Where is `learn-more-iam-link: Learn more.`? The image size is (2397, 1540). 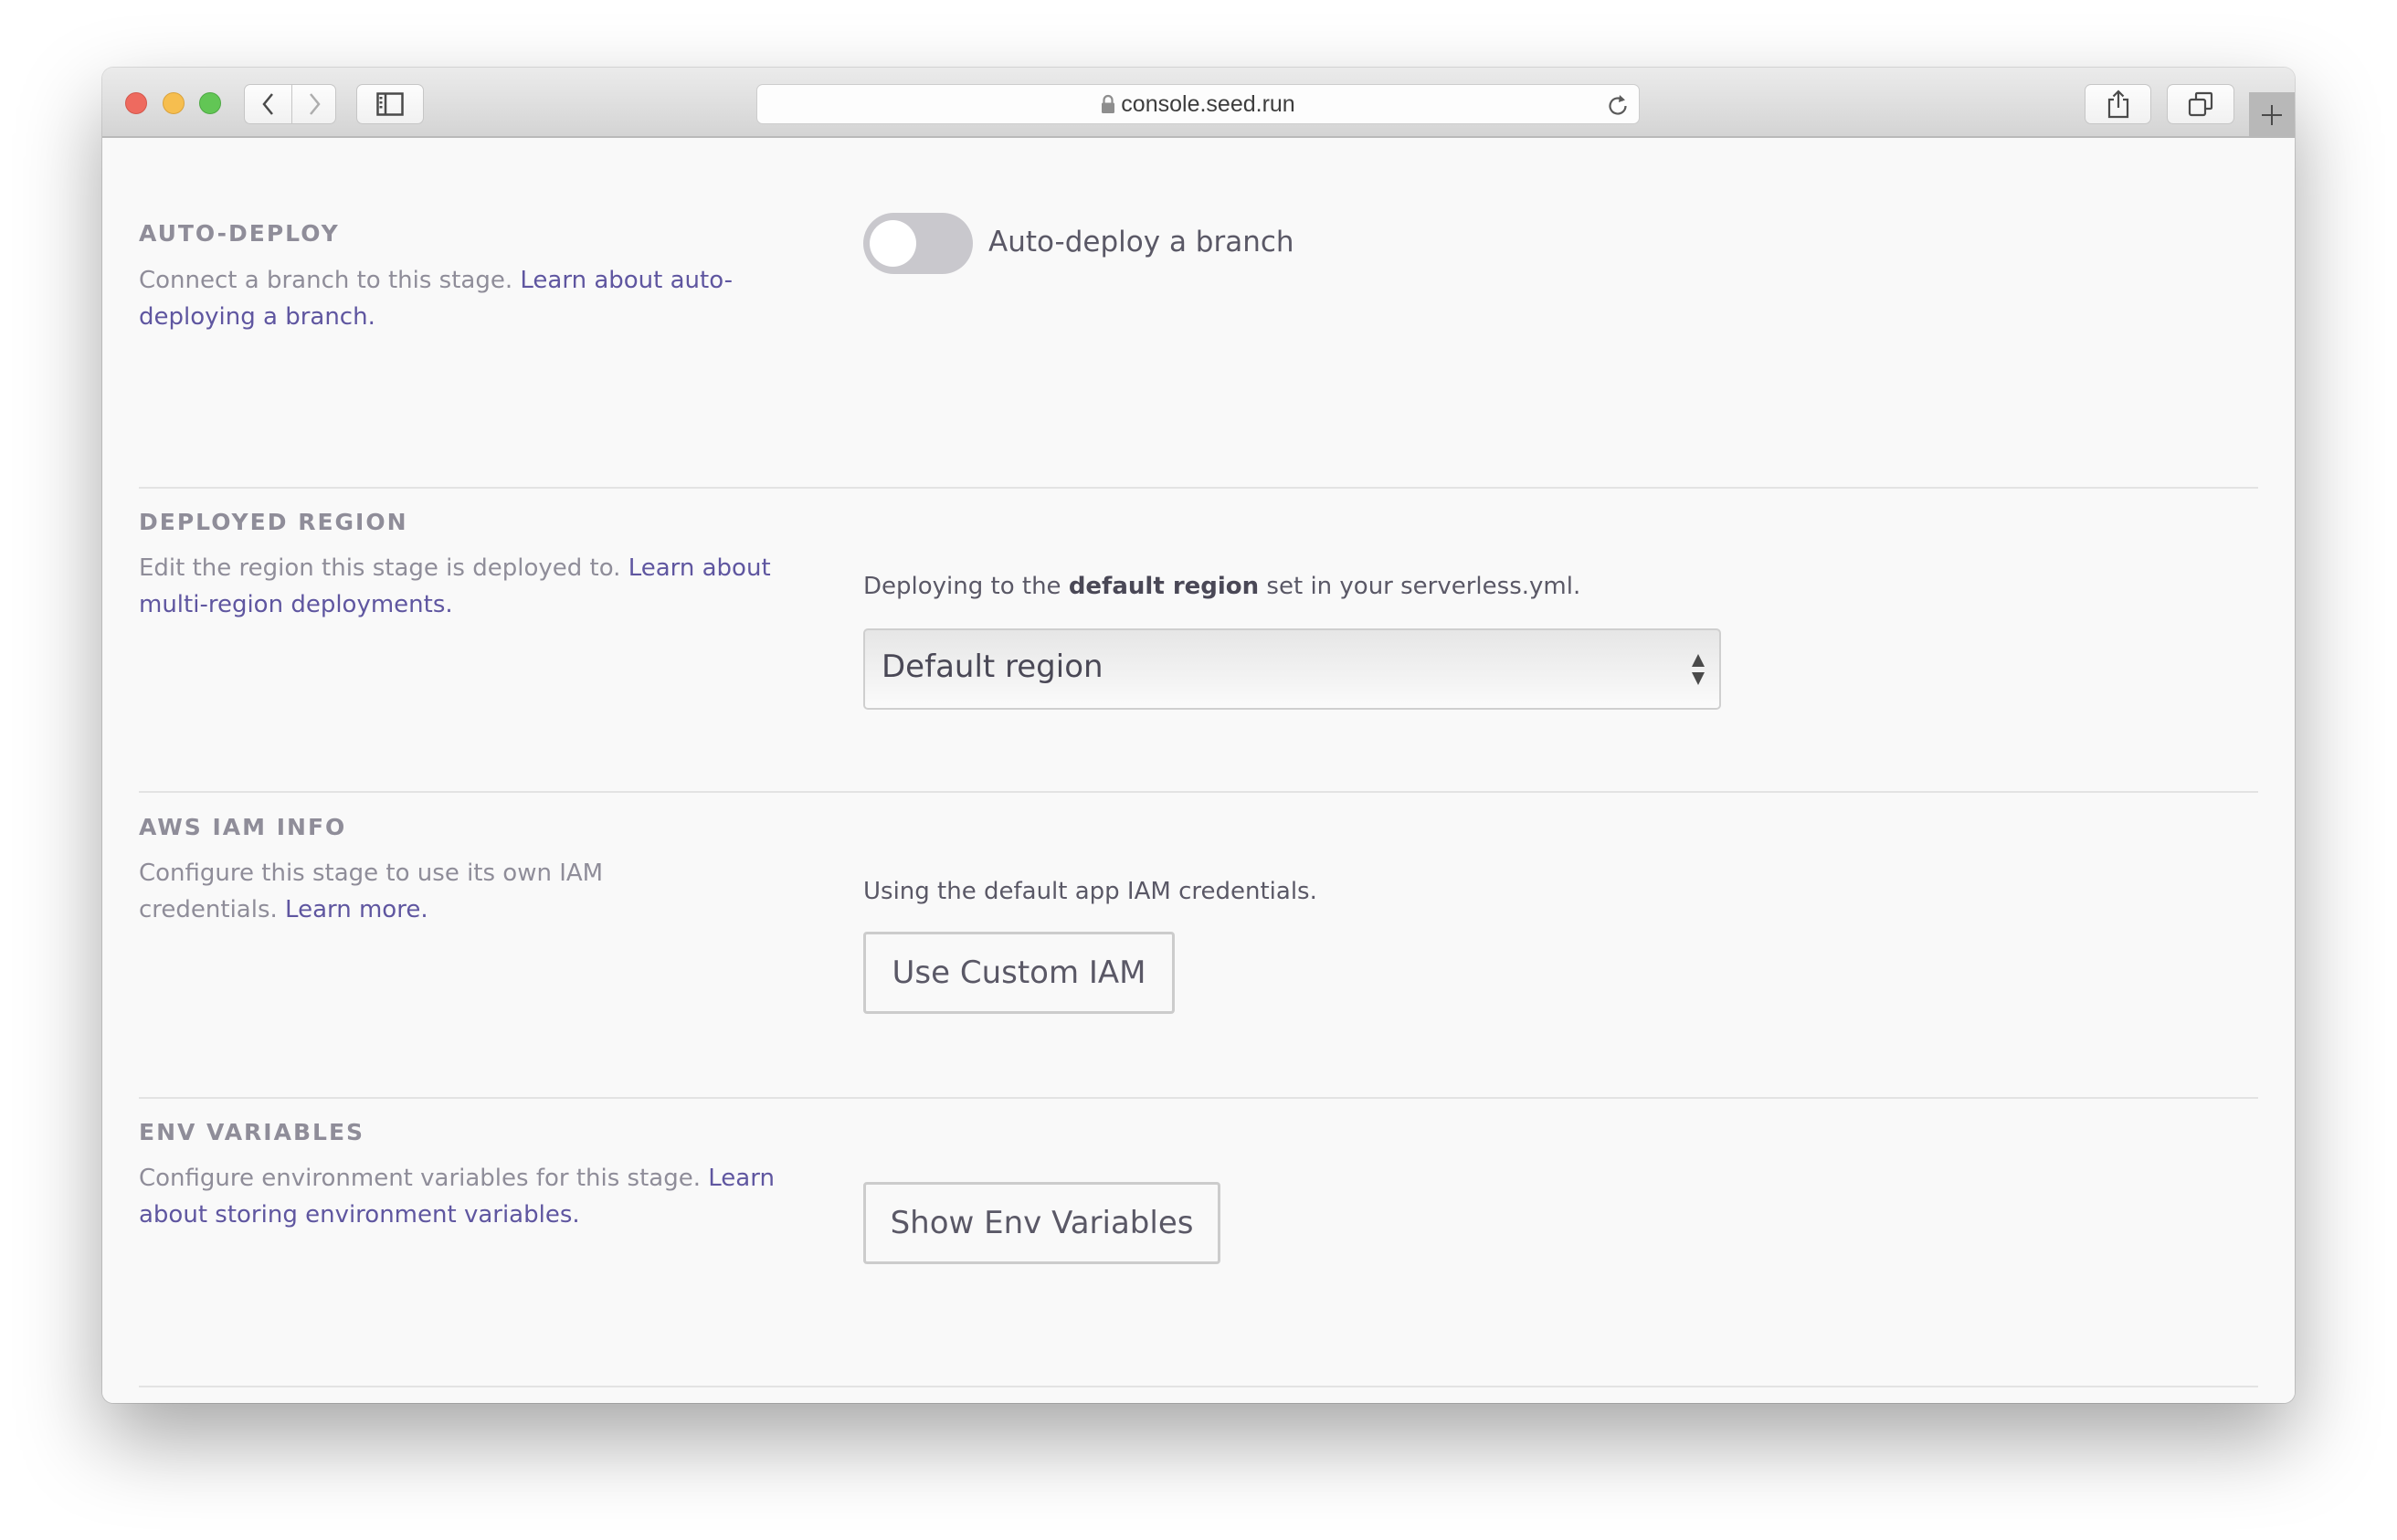 learn-more-iam-link: Learn more. is located at coordinates (356, 909).